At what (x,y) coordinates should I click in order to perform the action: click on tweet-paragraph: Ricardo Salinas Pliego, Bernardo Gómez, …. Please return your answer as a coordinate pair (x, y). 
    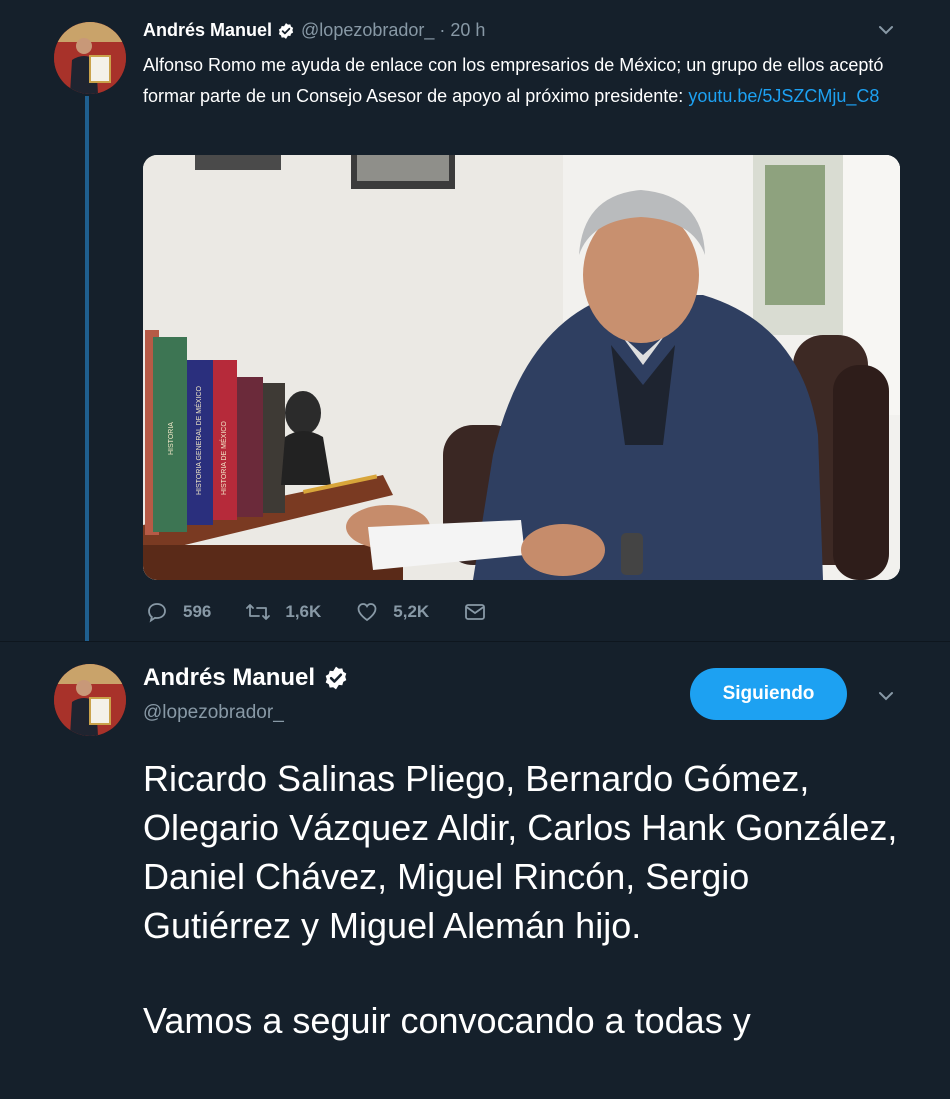
    Looking at the image, I should click on (520, 852).